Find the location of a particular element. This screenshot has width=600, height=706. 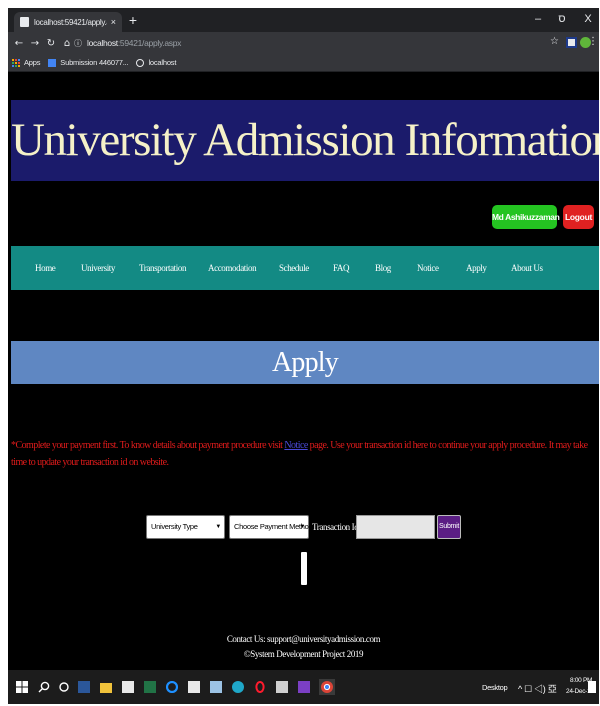

back-icon: ← is located at coordinates (19, 43).